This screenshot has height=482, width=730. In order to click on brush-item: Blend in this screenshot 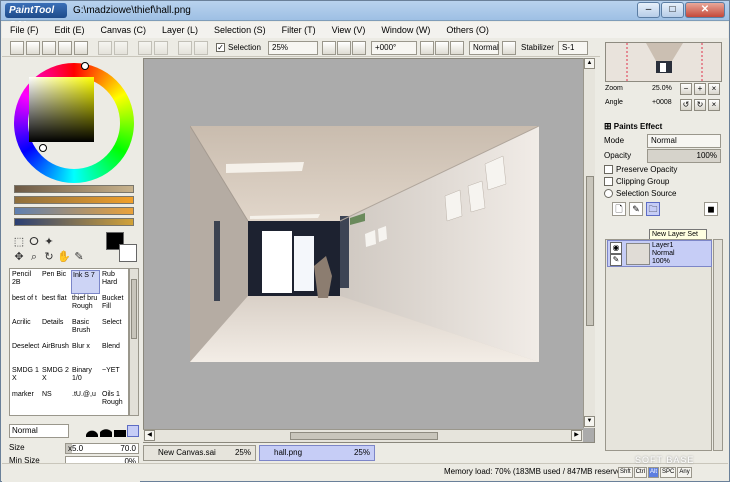, I will do `click(114, 354)`.